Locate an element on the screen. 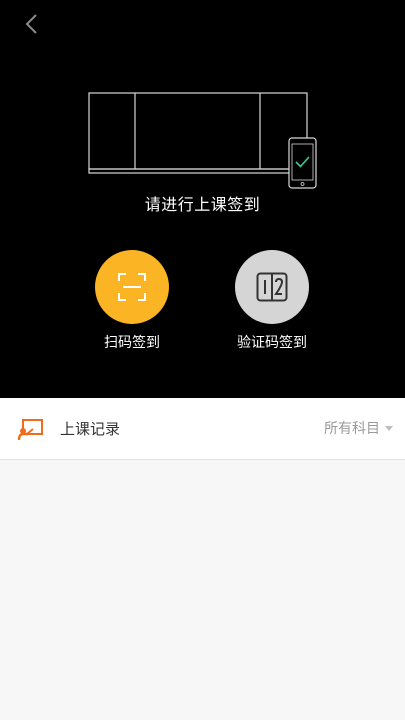 This screenshot has width=405, height=720. code-checkin-button: 验证码签到 is located at coordinates (272, 301).